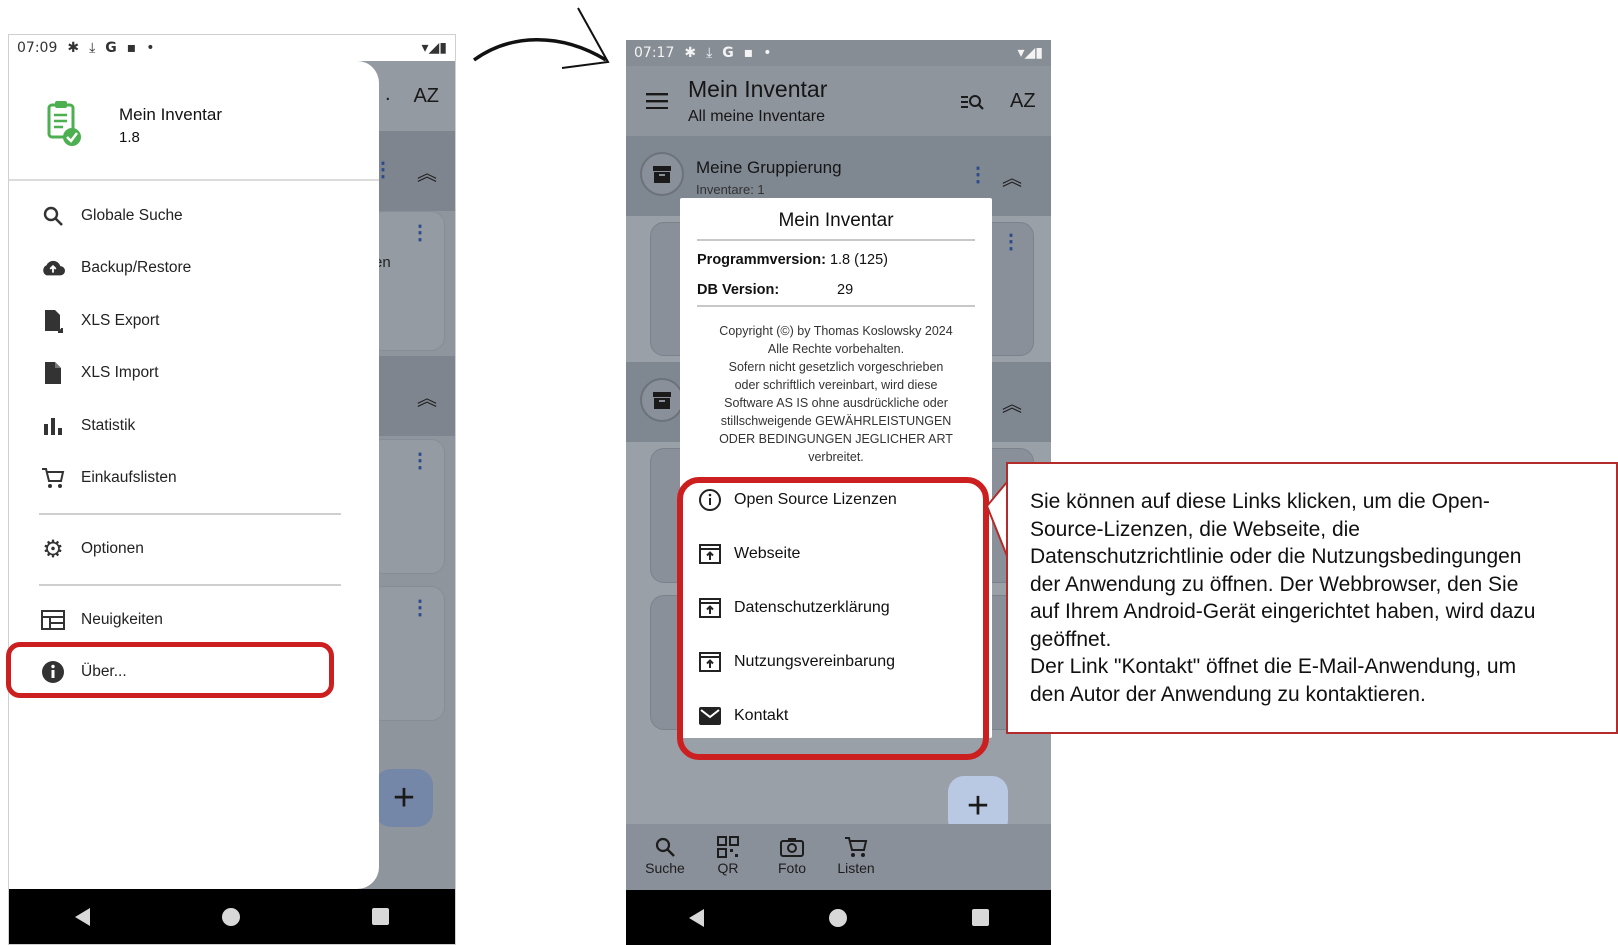 The image size is (1618, 945). Describe the element at coordinates (738, 290) in the screenshot. I see `db-version-label: DB Version:` at that location.